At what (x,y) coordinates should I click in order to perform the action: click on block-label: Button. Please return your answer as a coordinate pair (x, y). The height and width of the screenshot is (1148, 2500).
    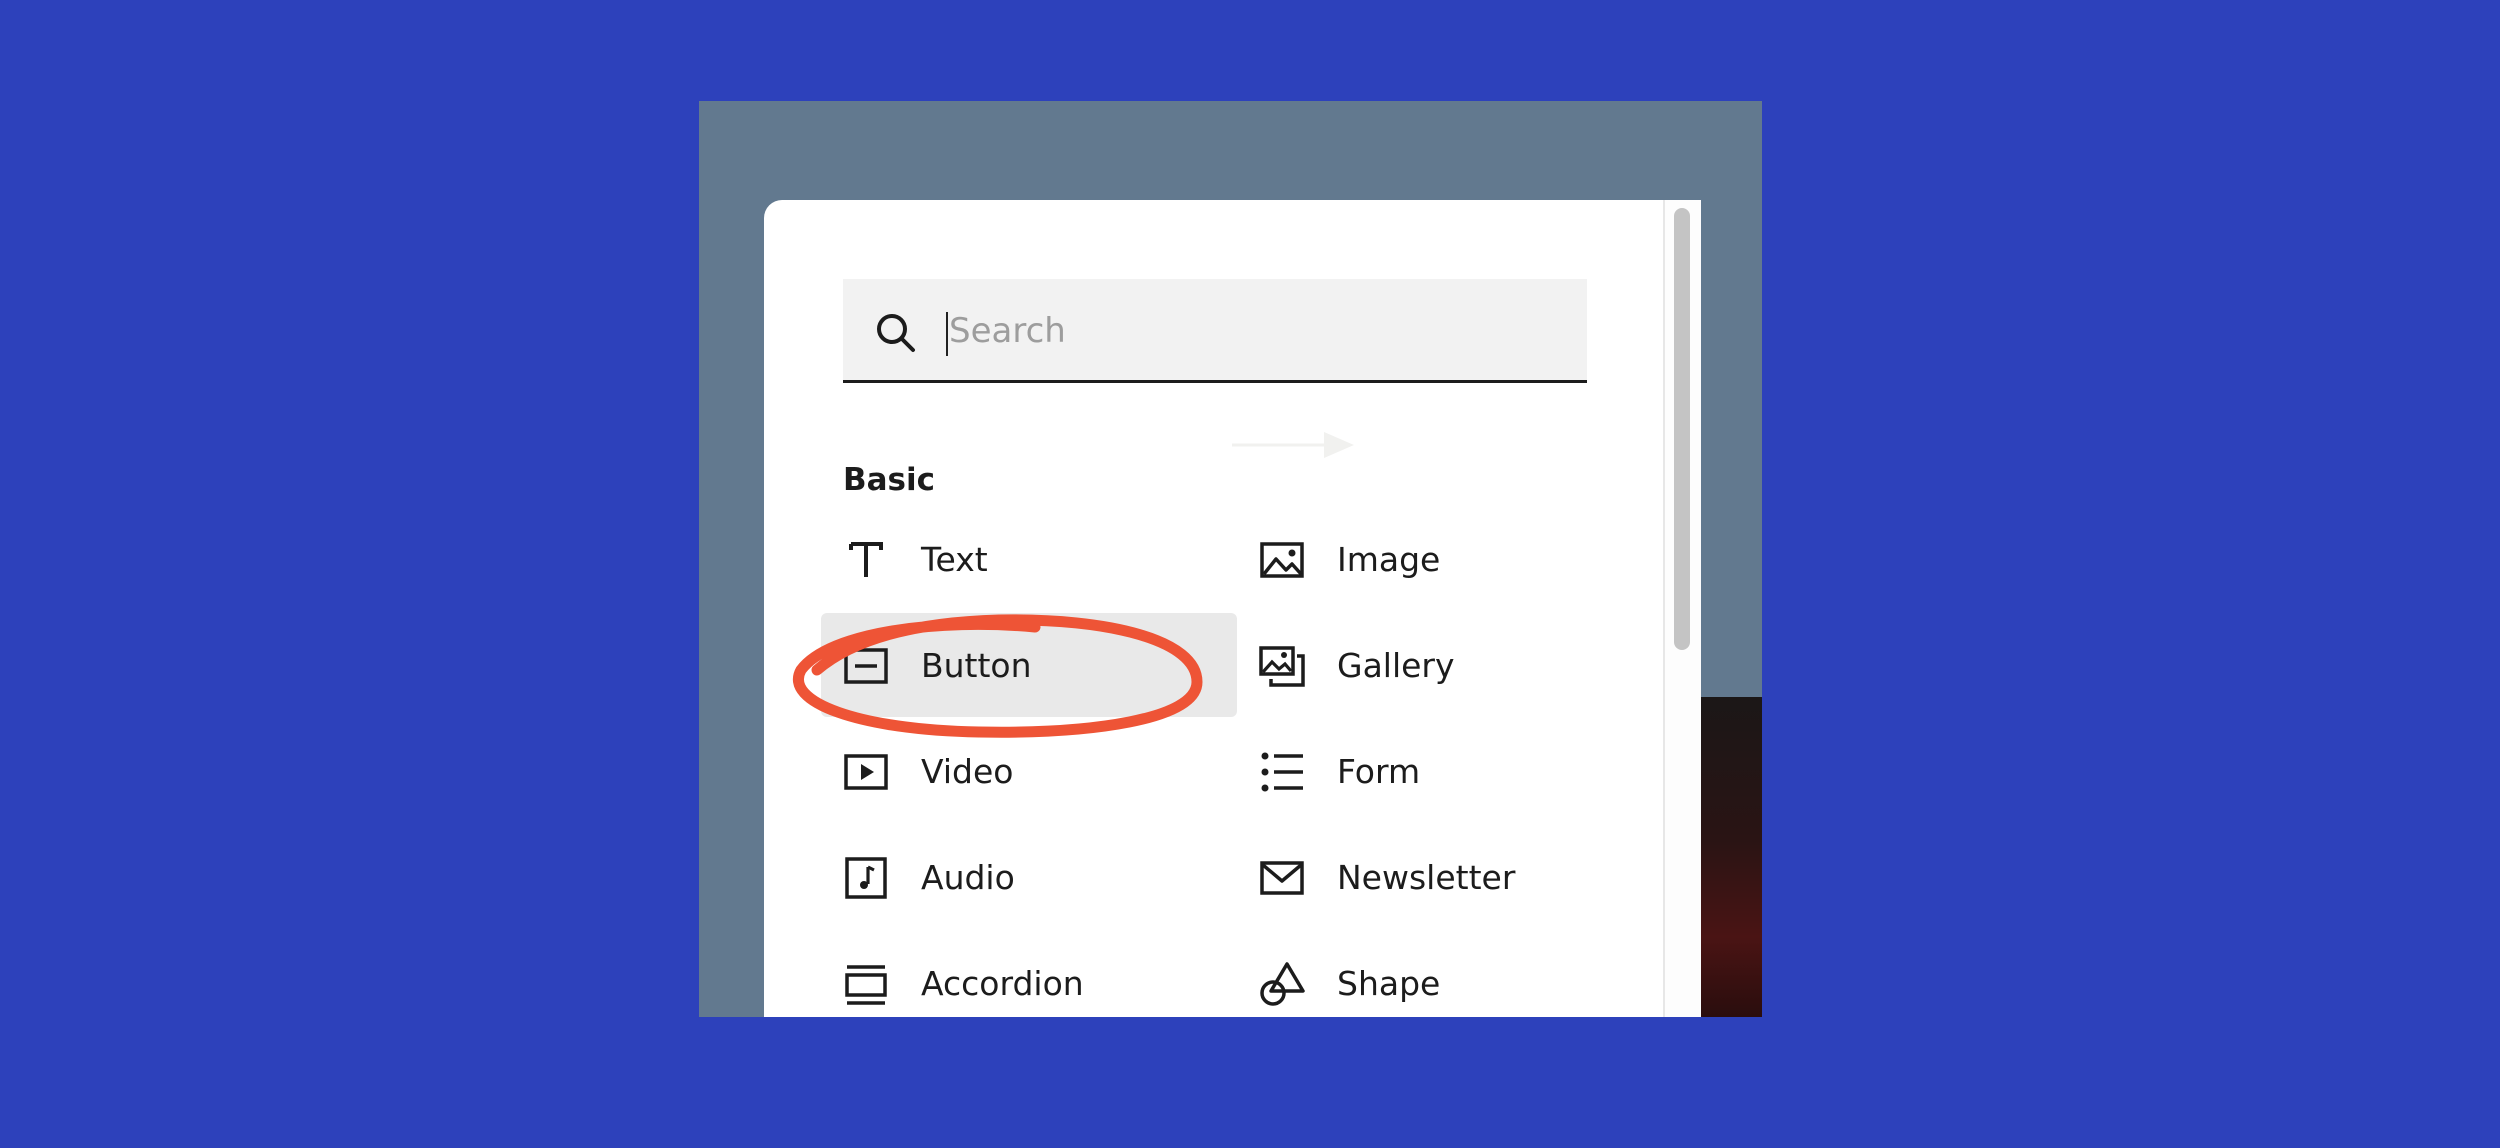
    Looking at the image, I should click on (976, 665).